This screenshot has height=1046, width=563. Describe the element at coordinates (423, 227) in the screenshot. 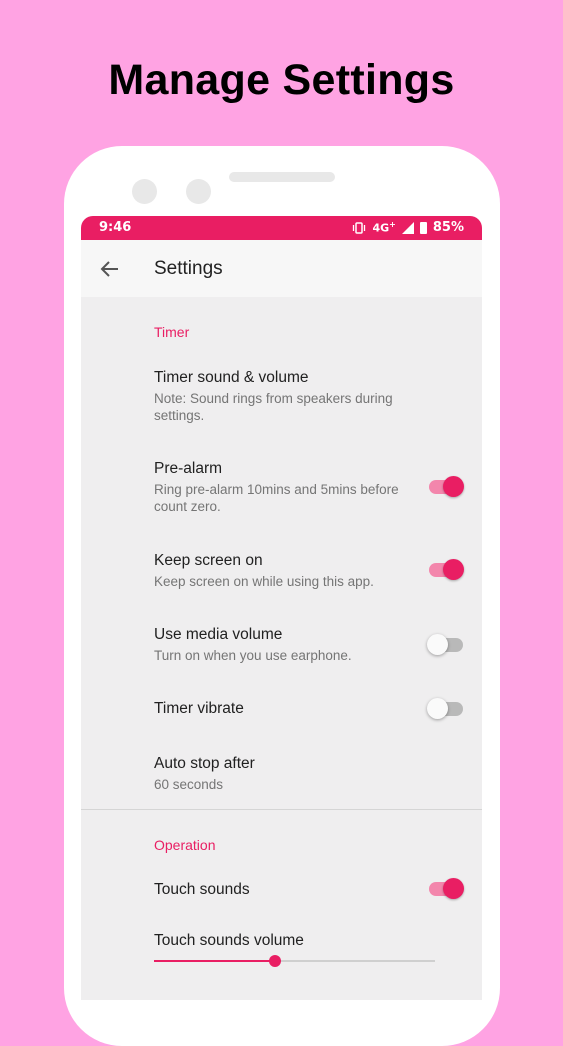

I see `battery-icon` at that location.